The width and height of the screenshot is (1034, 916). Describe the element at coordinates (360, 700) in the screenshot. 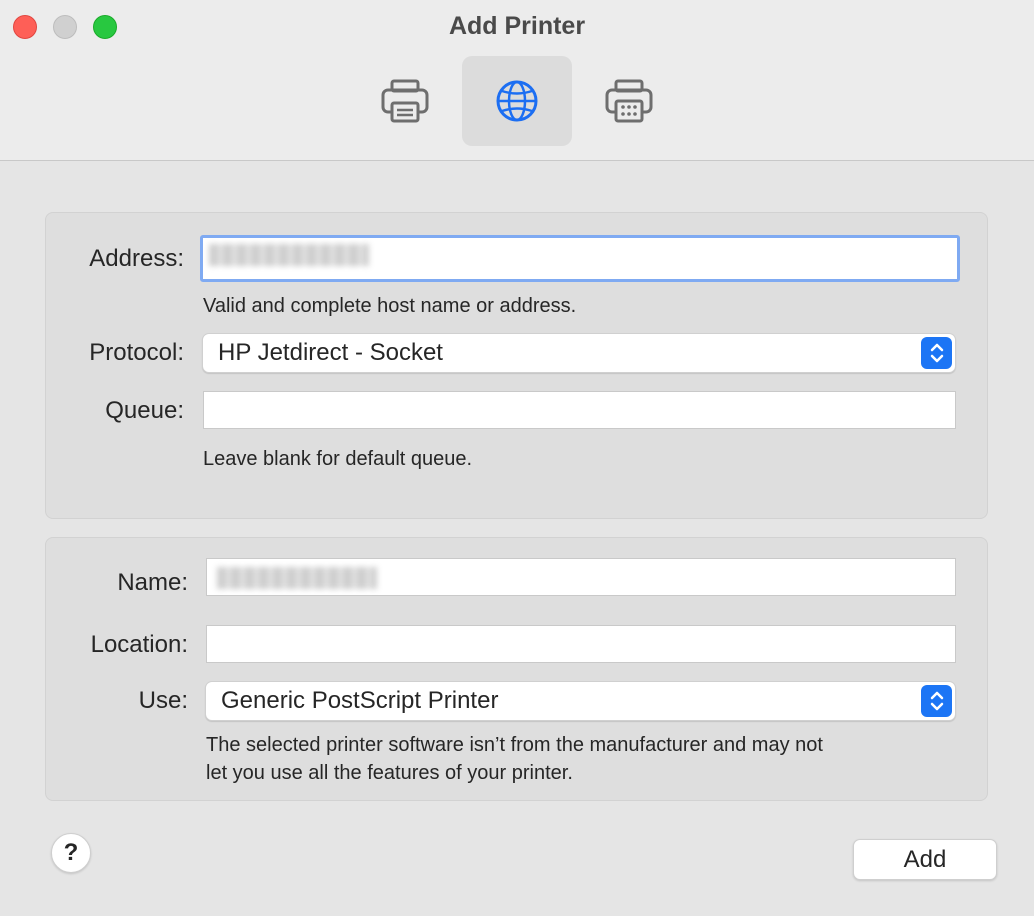

I see `use-value: Generic PostScript Printer` at that location.